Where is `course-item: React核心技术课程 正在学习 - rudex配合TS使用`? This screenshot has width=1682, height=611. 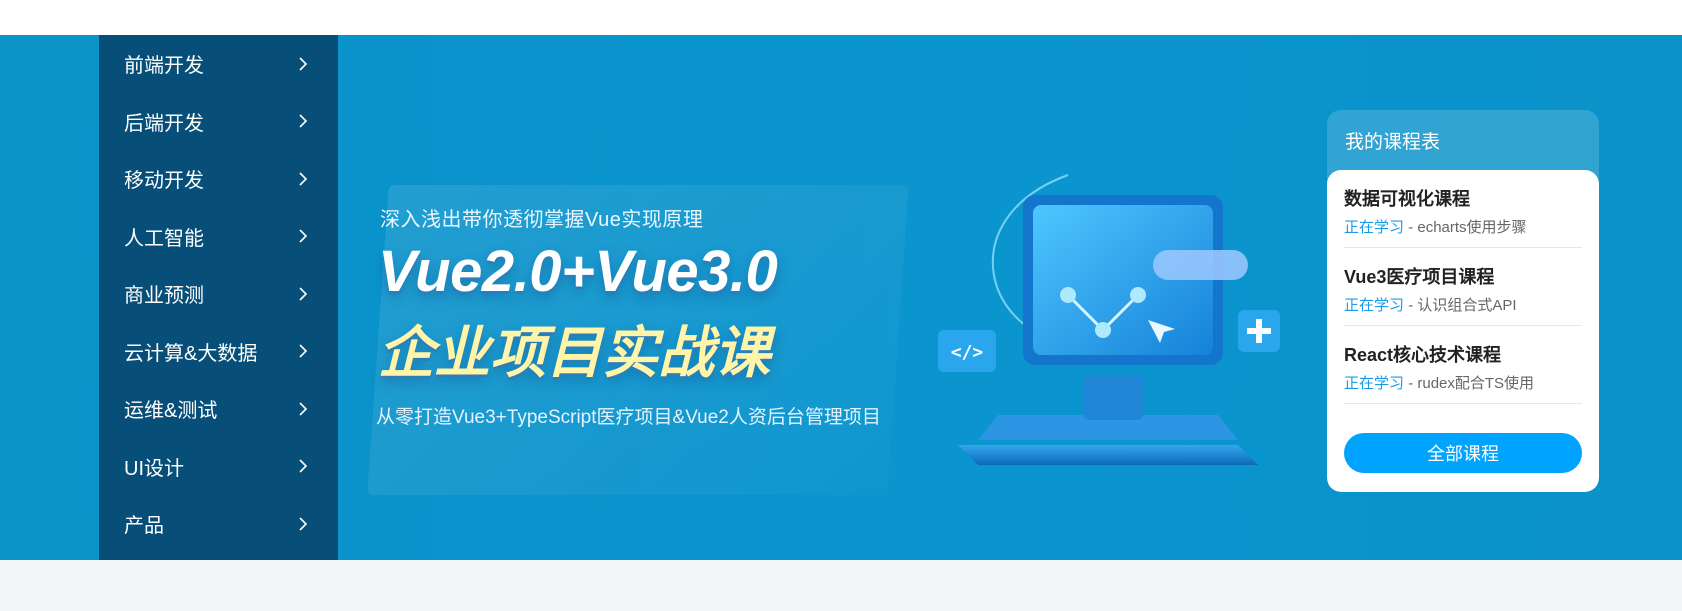
course-item: React核心技术课程 正在学习 - rudex配合TS使用 is located at coordinates (1463, 365).